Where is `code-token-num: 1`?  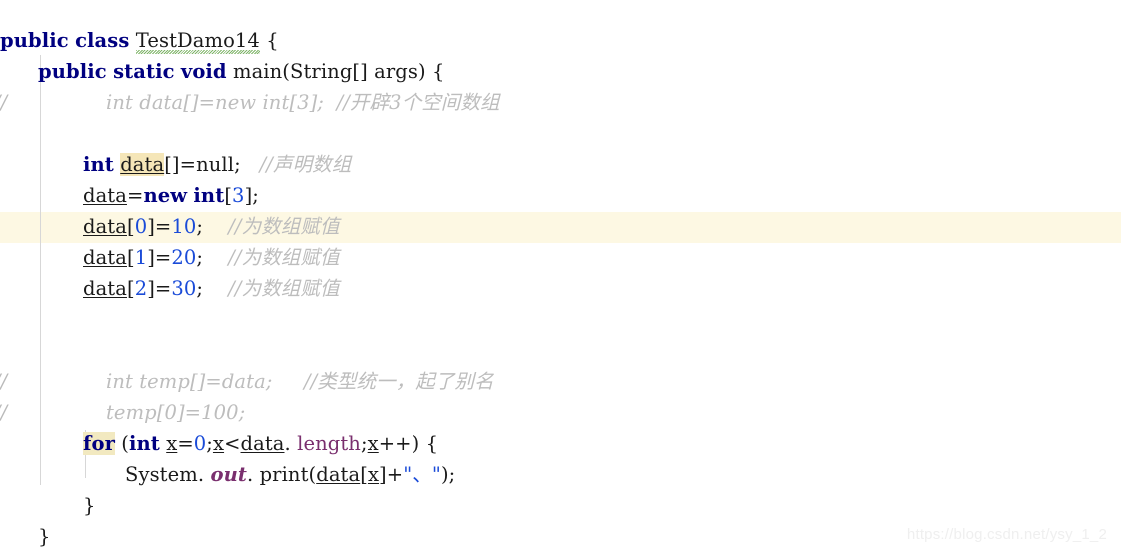
code-token-num: 1 is located at coordinates (141, 257).